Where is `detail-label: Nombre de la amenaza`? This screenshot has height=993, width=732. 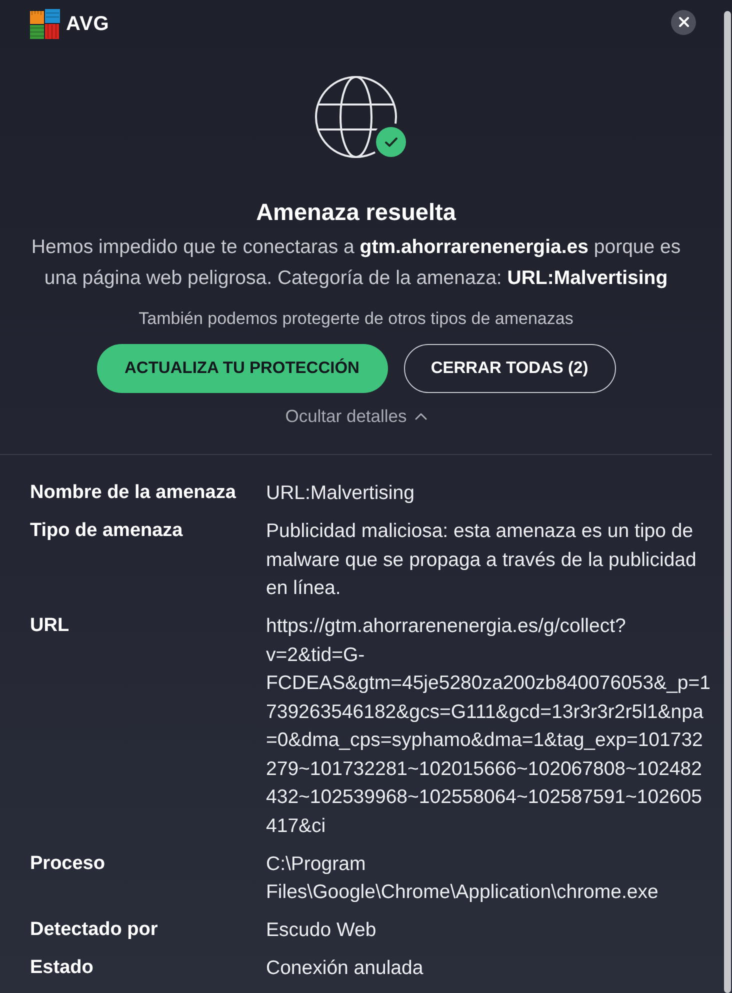 detail-label: Nombre de la amenaza is located at coordinates (133, 493).